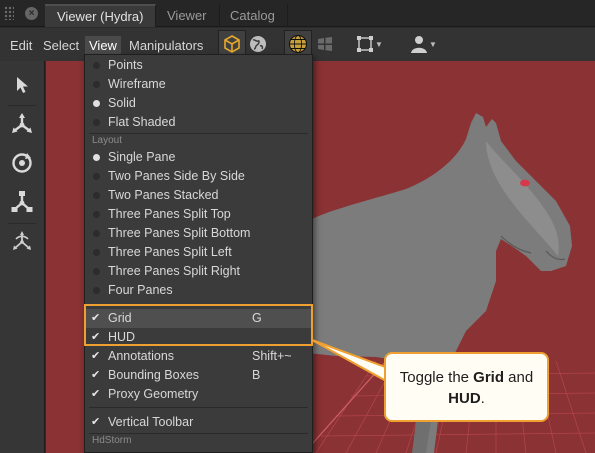  Describe the element at coordinates (166, 45) in the screenshot. I see `menu-manipulators: Manipulators` at that location.